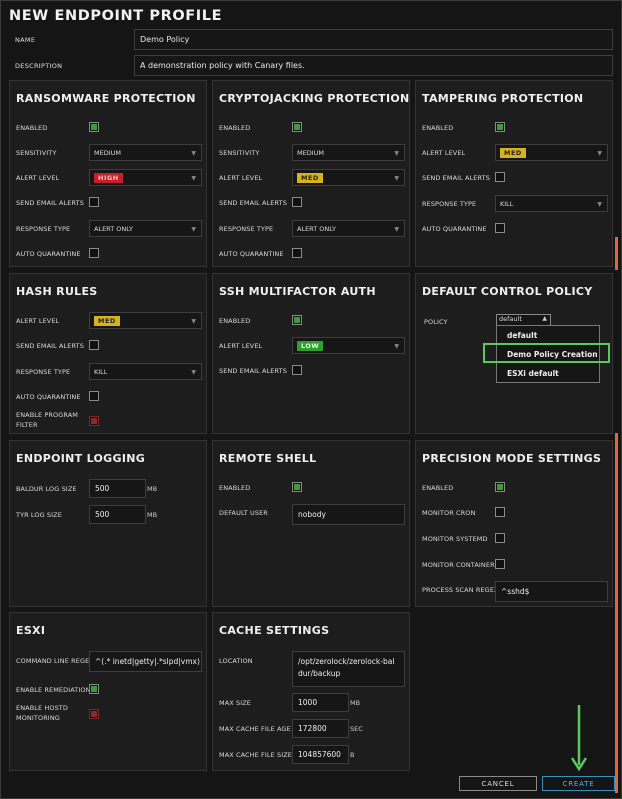 The image size is (622, 799). Describe the element at coordinates (578, 783) in the screenshot. I see `create-button: CREATE` at that location.